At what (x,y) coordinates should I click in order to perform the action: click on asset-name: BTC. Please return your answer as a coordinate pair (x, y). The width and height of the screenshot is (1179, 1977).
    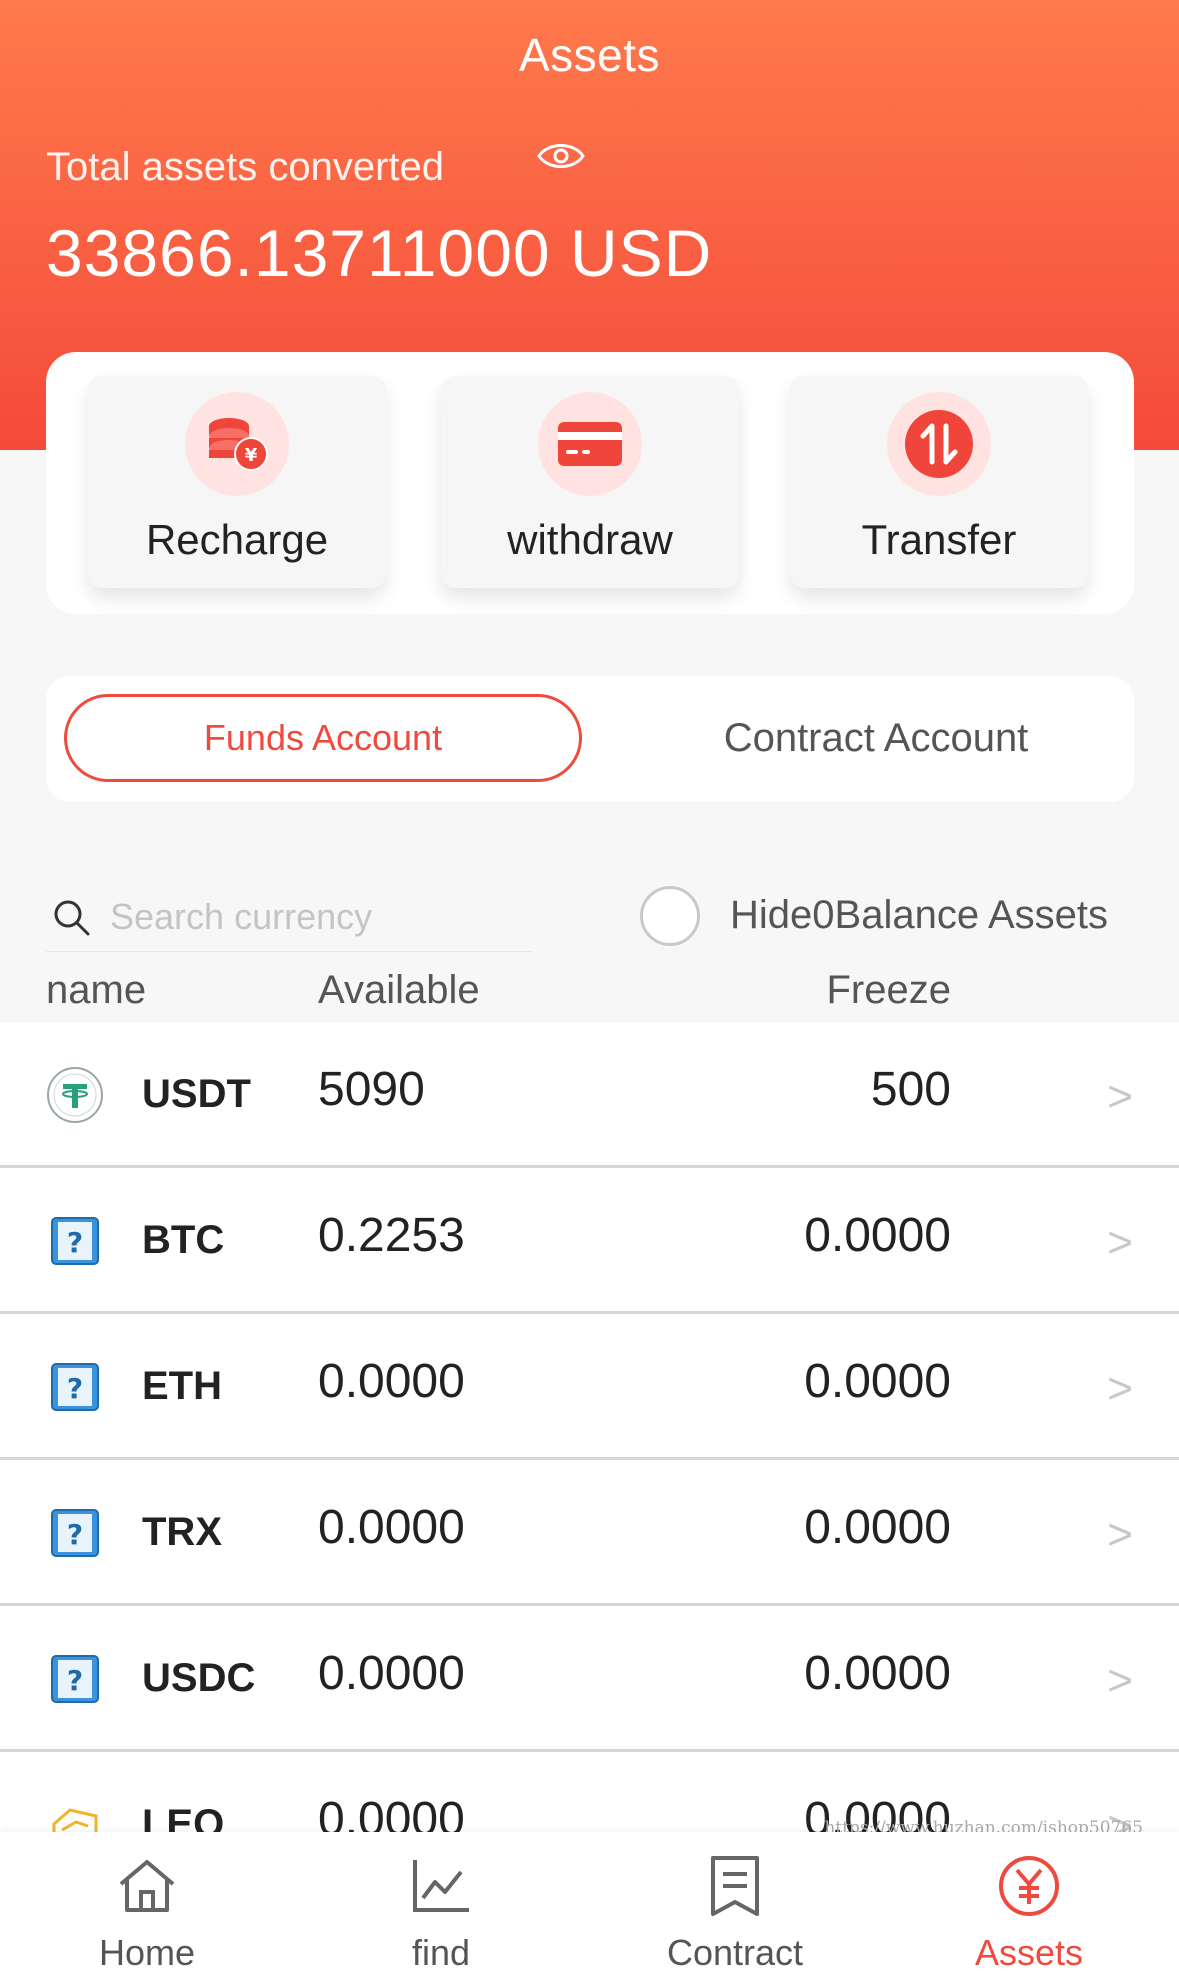
    Looking at the image, I should click on (183, 1240).